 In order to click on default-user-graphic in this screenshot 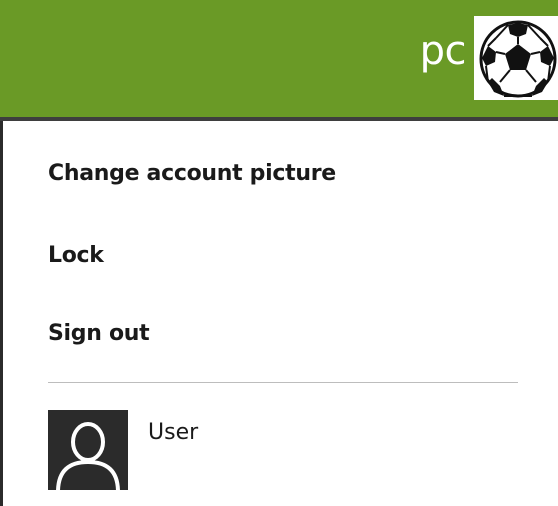, I will do `click(88, 450)`.